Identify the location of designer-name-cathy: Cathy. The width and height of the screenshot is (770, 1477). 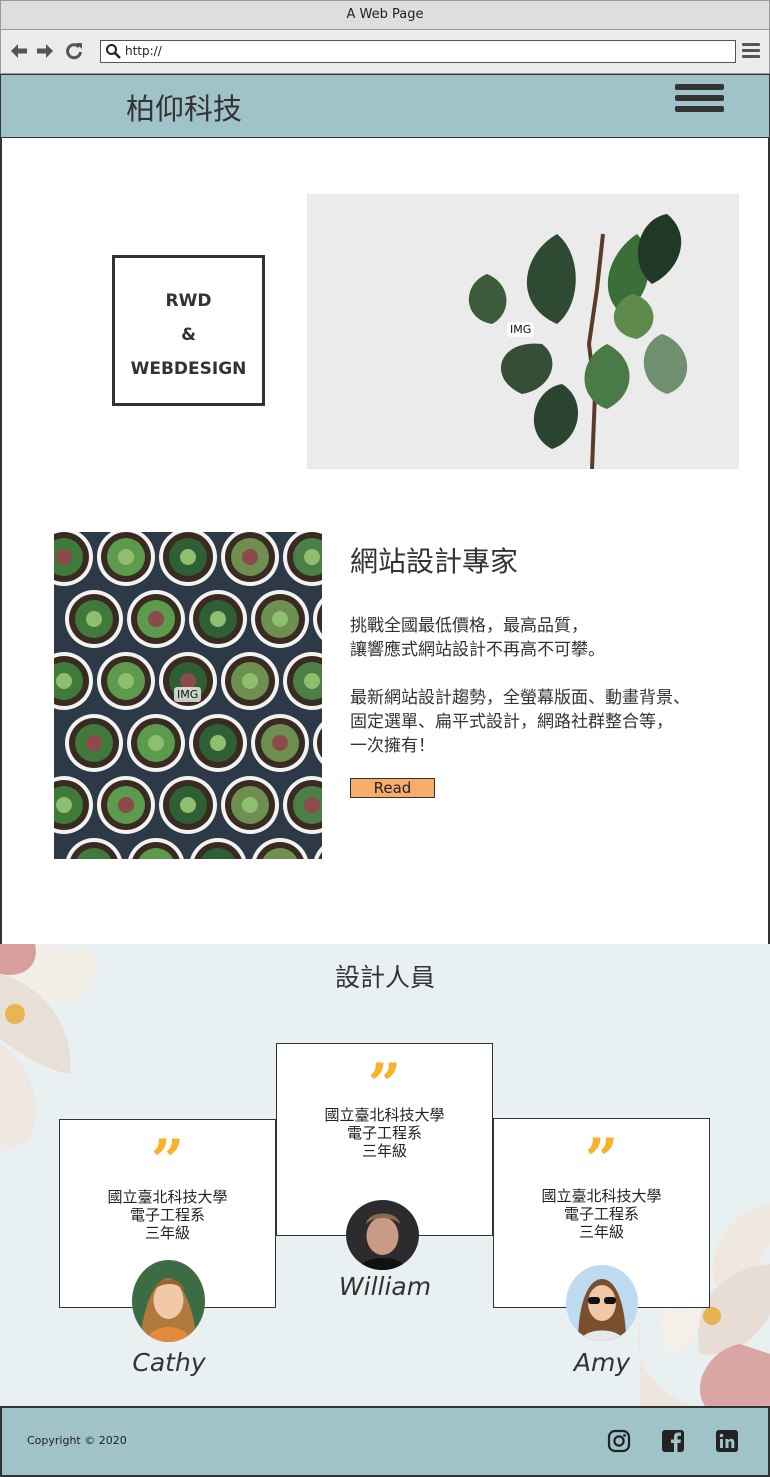
(169, 1362).